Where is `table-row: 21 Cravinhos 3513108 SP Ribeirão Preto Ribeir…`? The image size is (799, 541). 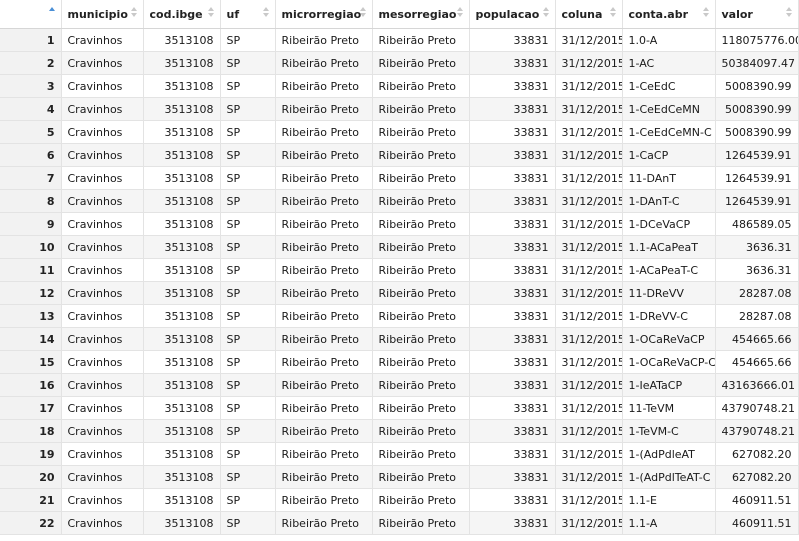
table-row: 21 Cravinhos 3513108 SP Ribeirão Preto Ribeir… is located at coordinates (399, 500).